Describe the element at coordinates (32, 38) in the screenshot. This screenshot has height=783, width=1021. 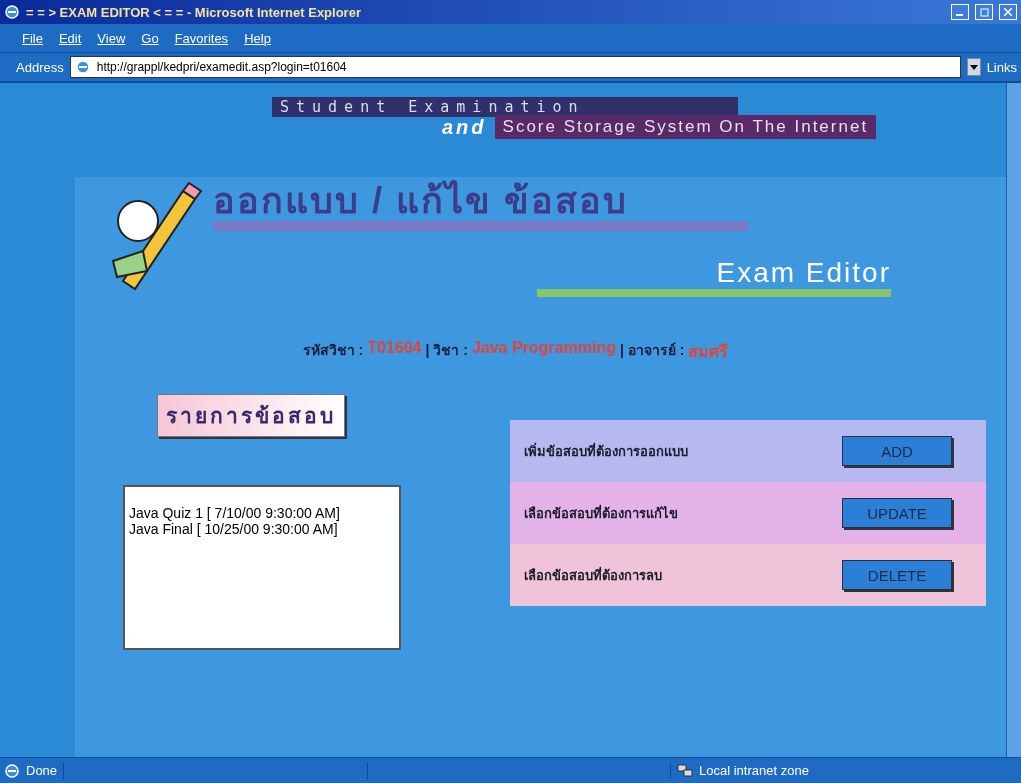
I see `menu-item: File` at that location.